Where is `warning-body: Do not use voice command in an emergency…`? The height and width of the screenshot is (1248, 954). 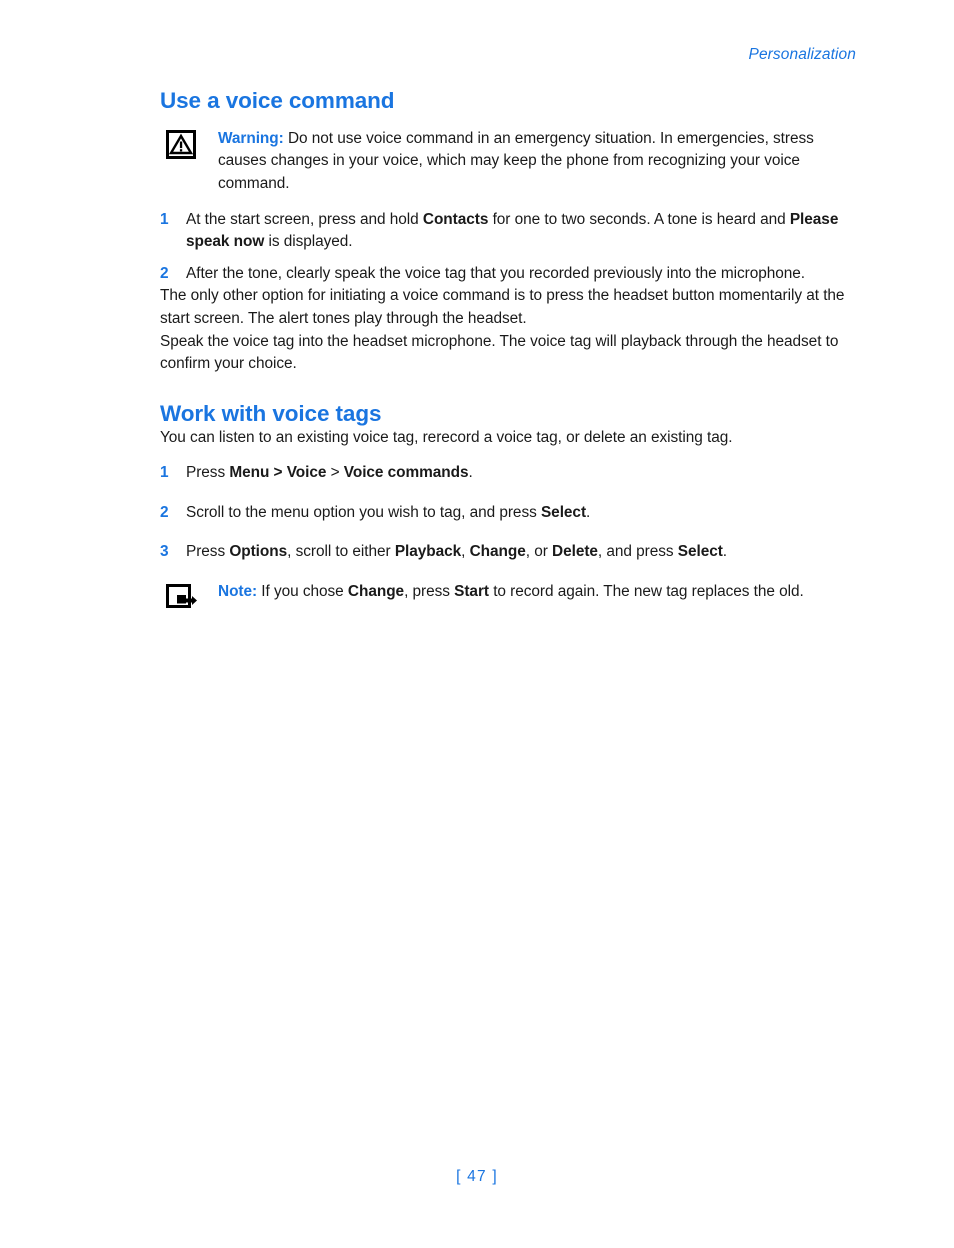
warning-body: Do not use voice command in an emergency… is located at coordinates (516, 161).